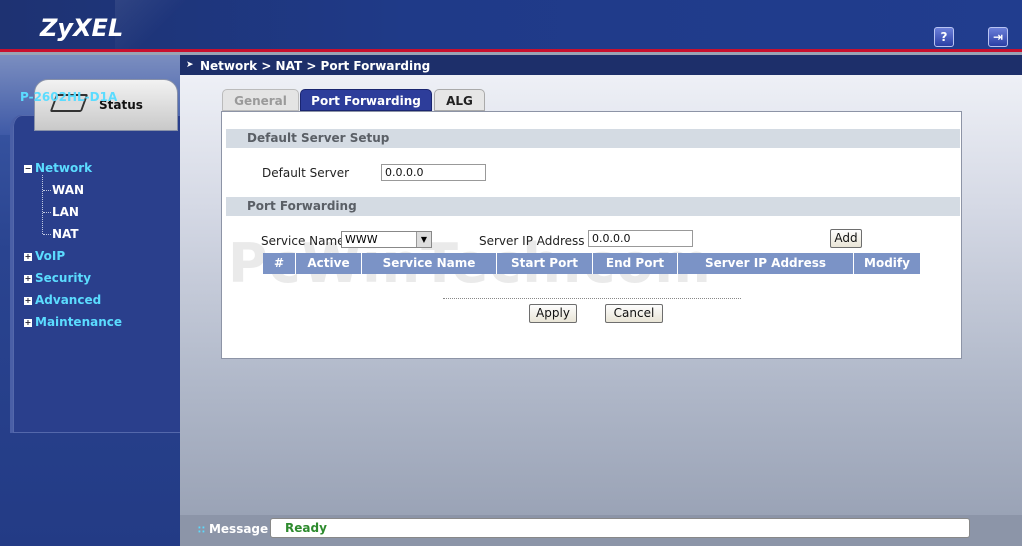 Image resolution: width=1022 pixels, height=546 pixels. Describe the element at coordinates (592, 298) in the screenshot. I see `divider` at that location.